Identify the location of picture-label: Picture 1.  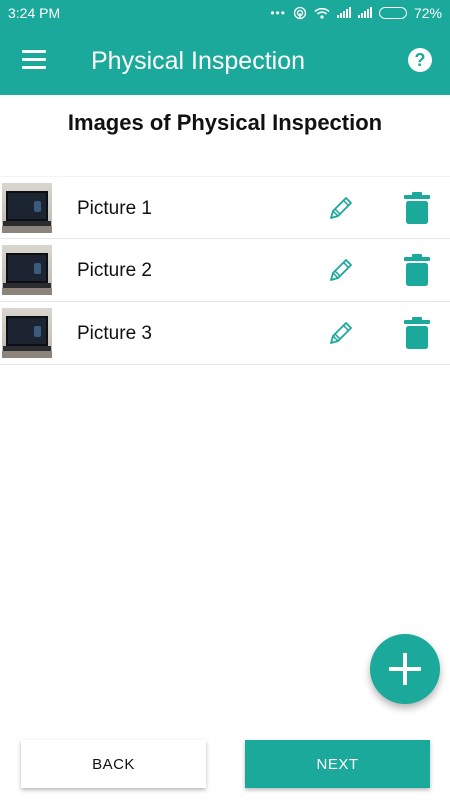
(114, 208).